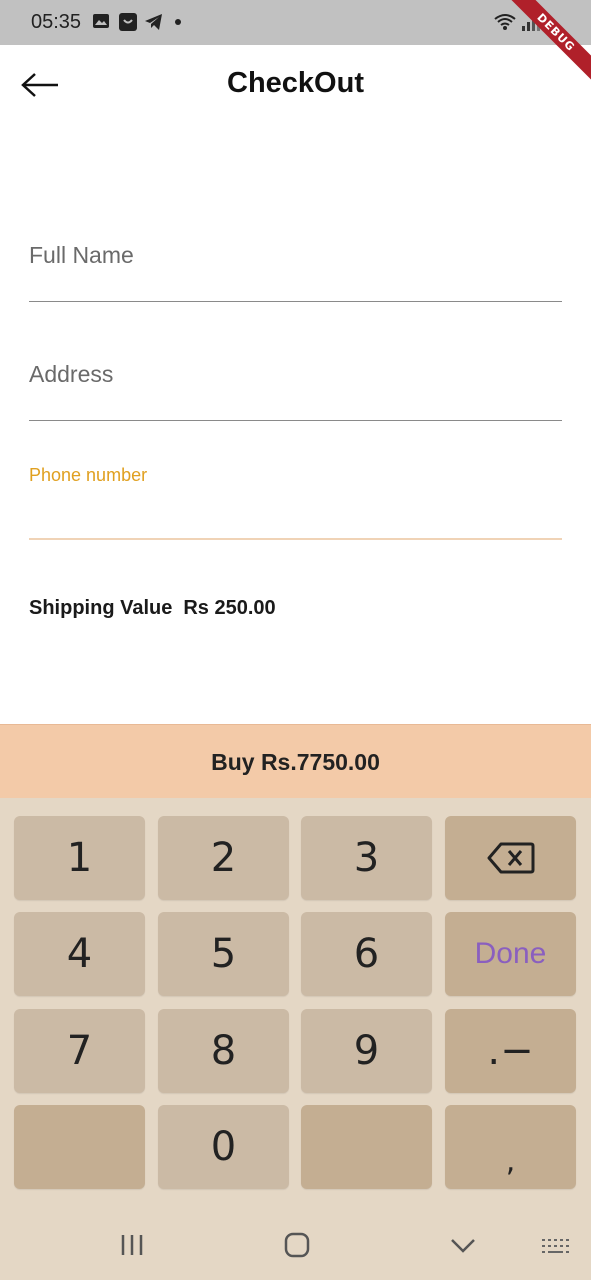  Describe the element at coordinates (56, 22) in the screenshot. I see `status-time: 05:35` at that location.